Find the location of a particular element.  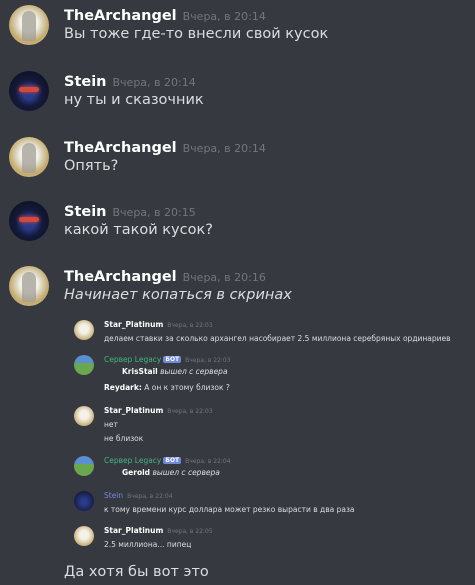

message-text: ну ты и сказочник is located at coordinates (134, 100).